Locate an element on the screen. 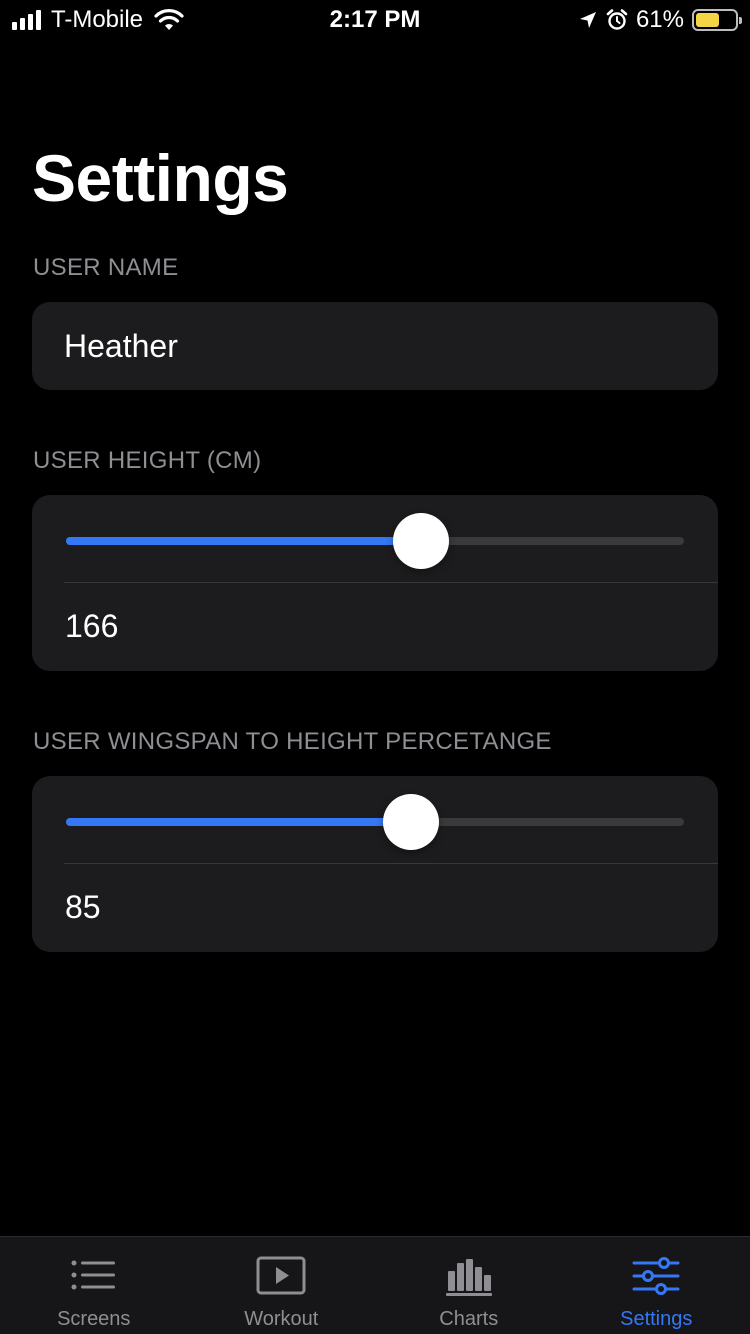  tab-settings: Settings is located at coordinates (656, 1285).